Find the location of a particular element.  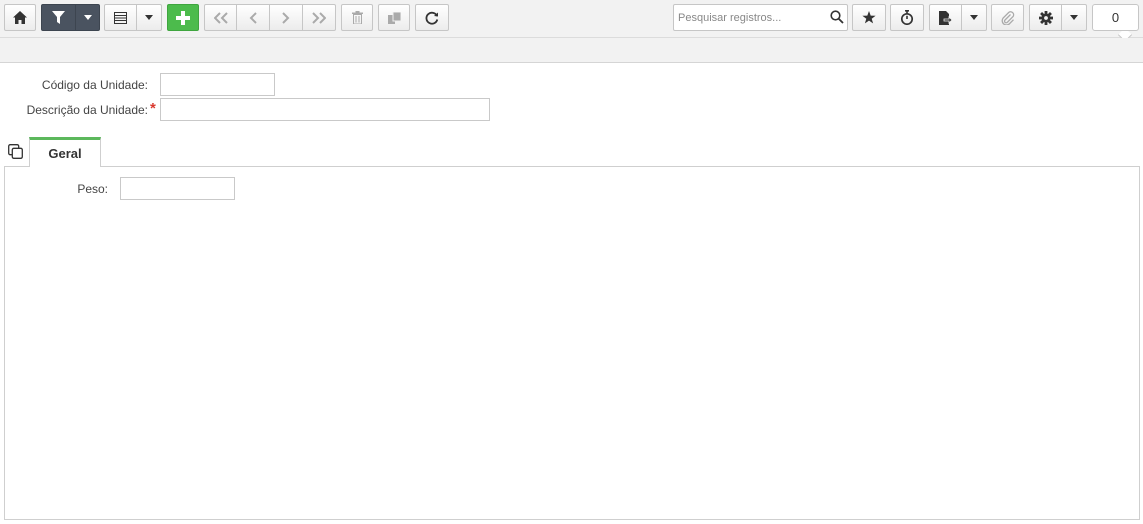

list-dropdown-button is located at coordinates (149, 17).